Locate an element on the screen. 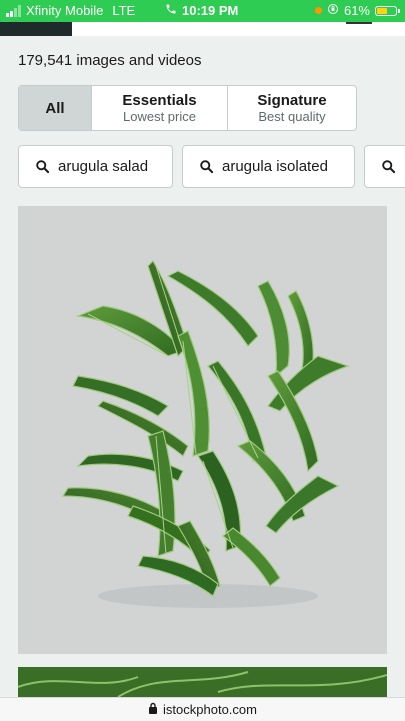  header-divider is located at coordinates (359, 23).